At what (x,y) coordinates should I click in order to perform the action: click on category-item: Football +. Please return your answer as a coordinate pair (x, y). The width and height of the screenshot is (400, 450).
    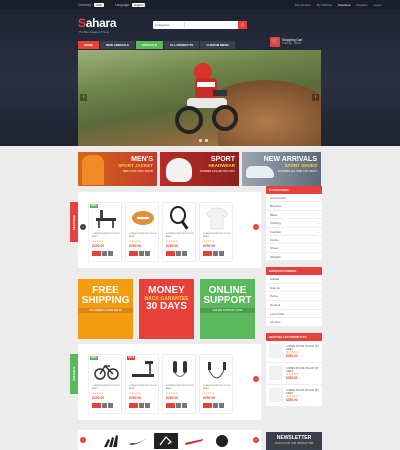
    Looking at the image, I should click on (294, 232).